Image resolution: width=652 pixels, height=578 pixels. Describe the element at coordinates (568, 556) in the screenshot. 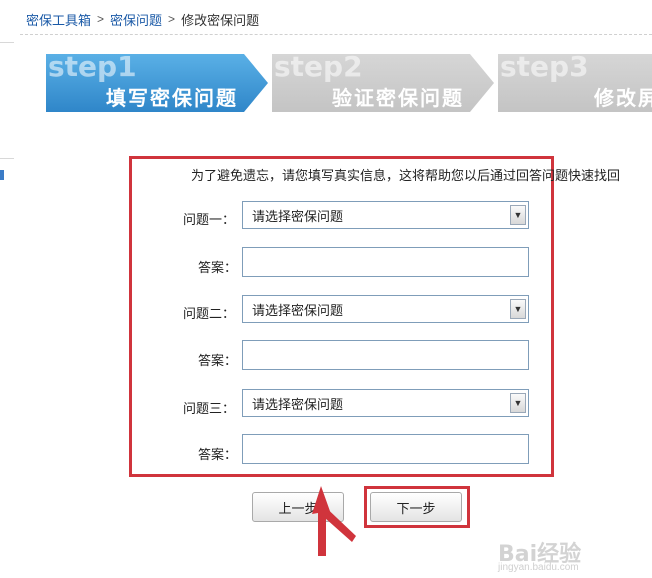

I see `watermark: Bai经验 jingyan.baidu.com` at that location.